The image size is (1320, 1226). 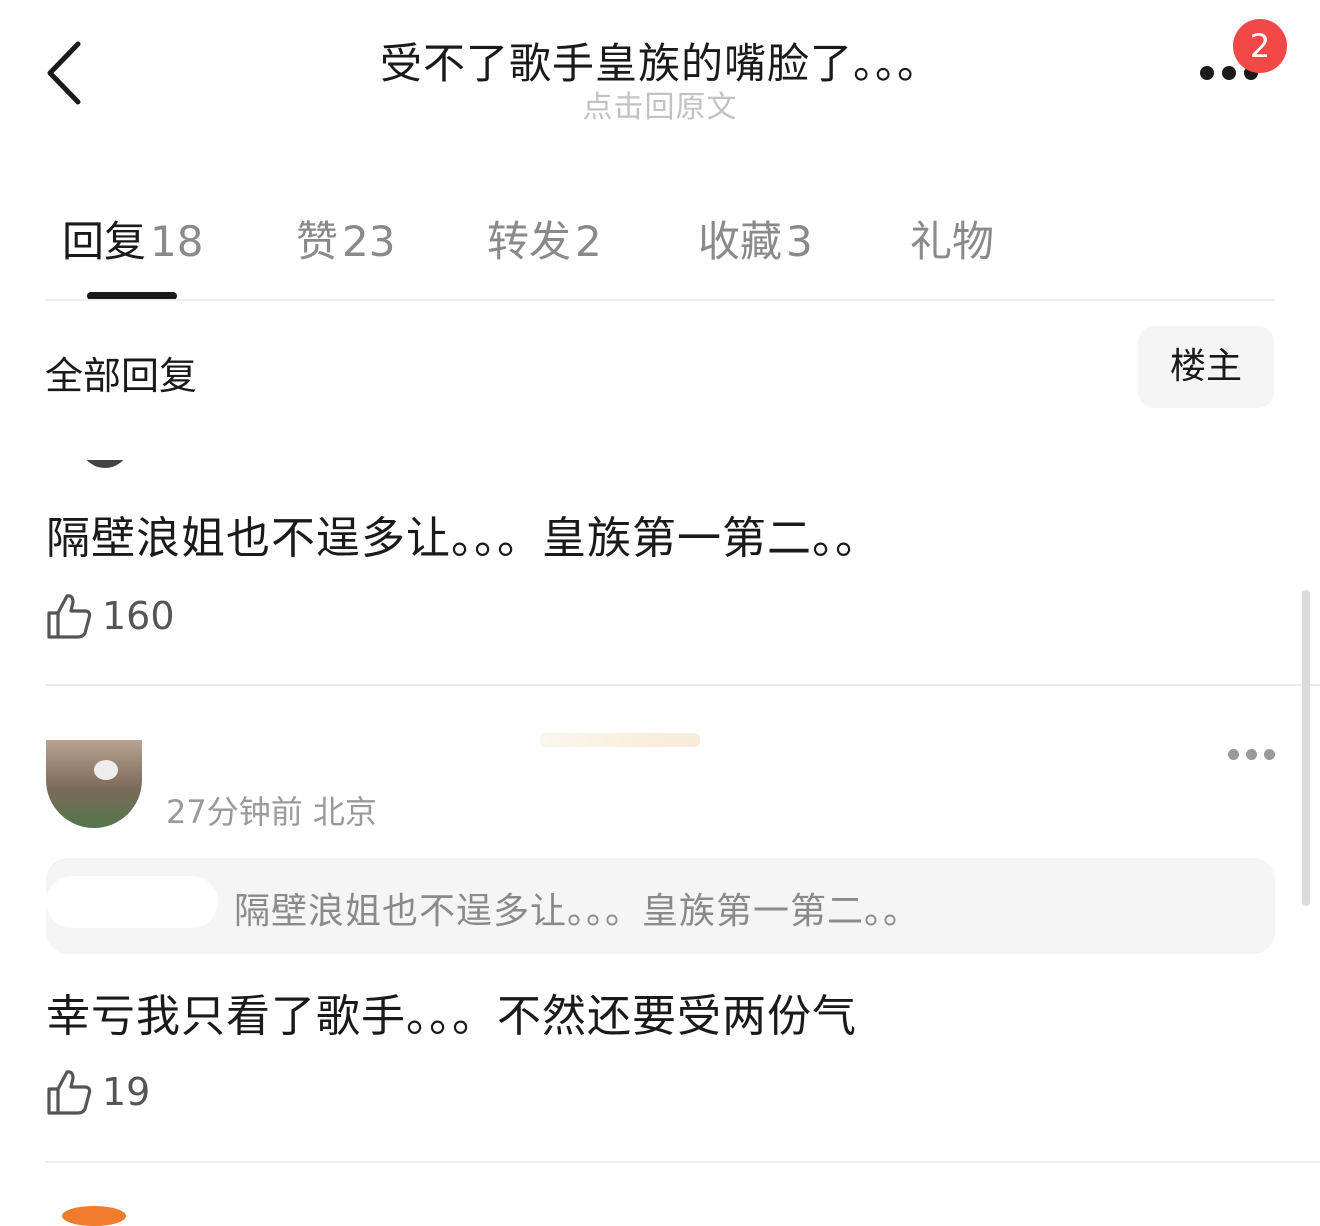 I want to click on notification-badge: 2, so click(x=1260, y=46).